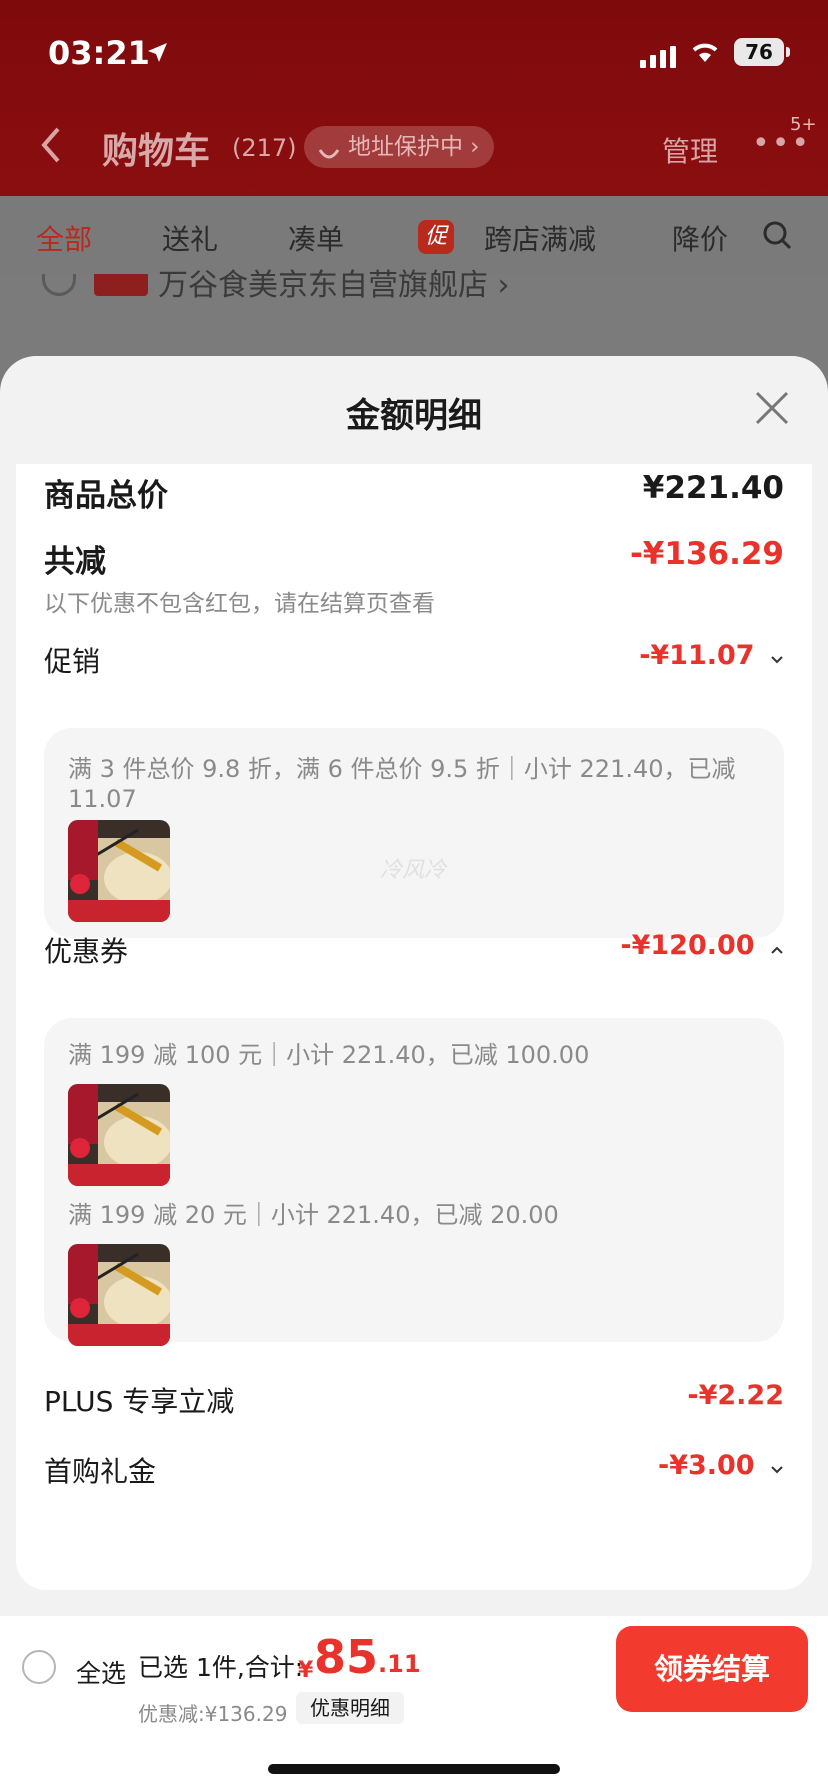  I want to click on first-purchase-gift-value: -¥3.00, so click(706, 1465).